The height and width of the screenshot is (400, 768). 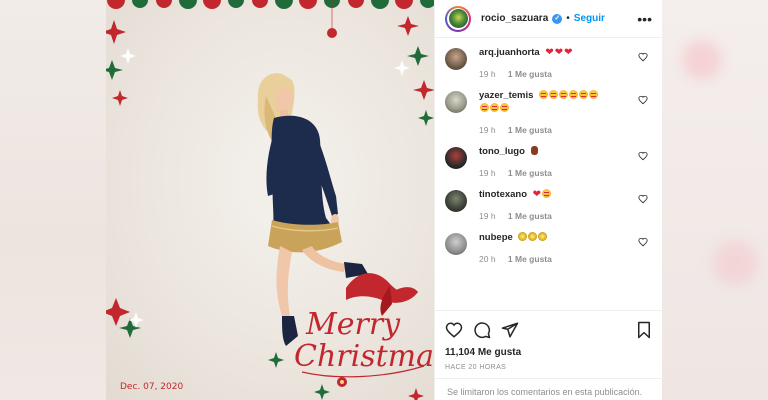 I want to click on heart-outline-icon, so click(x=454, y=330).